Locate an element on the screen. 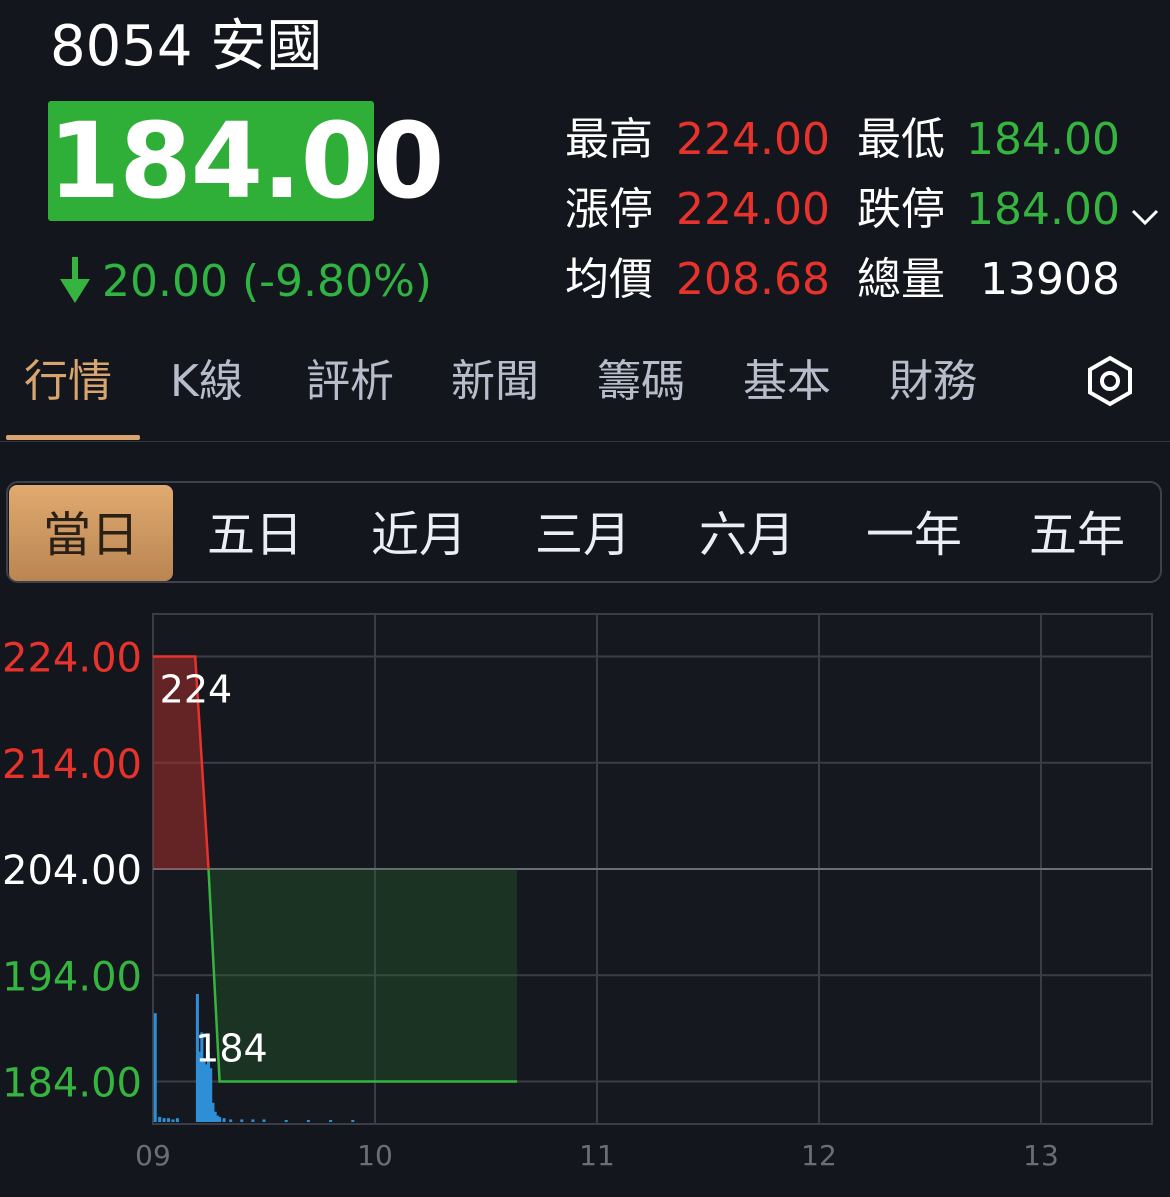  tab-finance: 財務 is located at coordinates (933, 382).